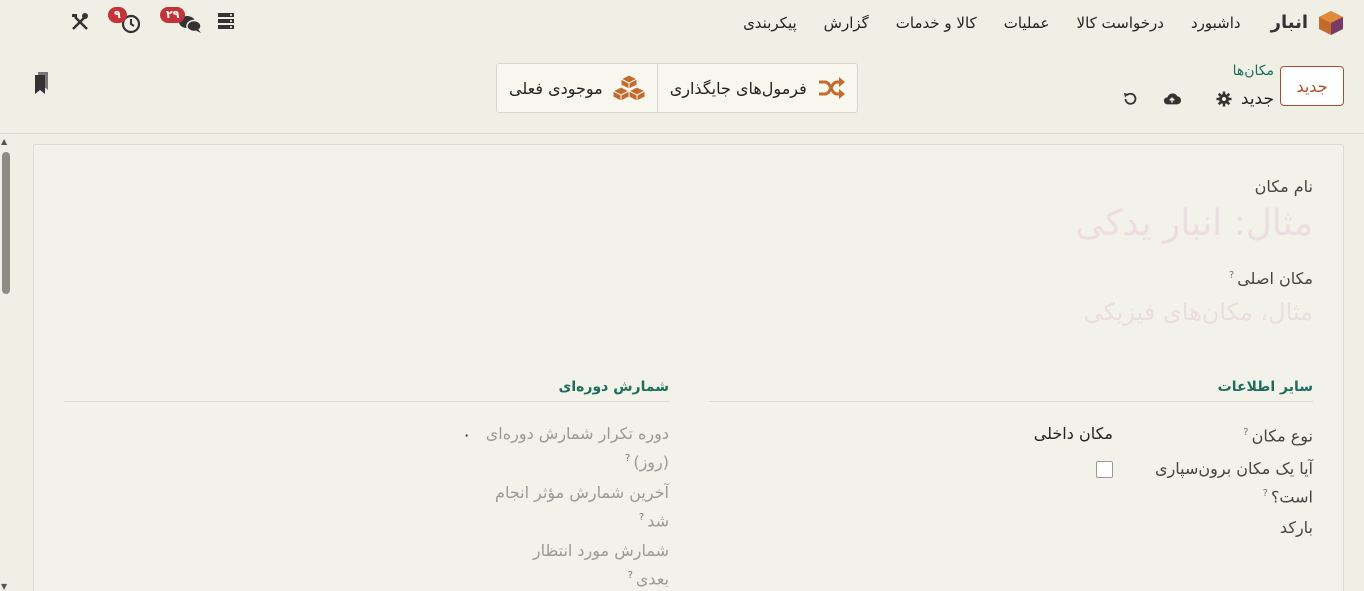  I want to click on putaway-rules-button: فرمول‌های جایگذاری, so click(757, 88).